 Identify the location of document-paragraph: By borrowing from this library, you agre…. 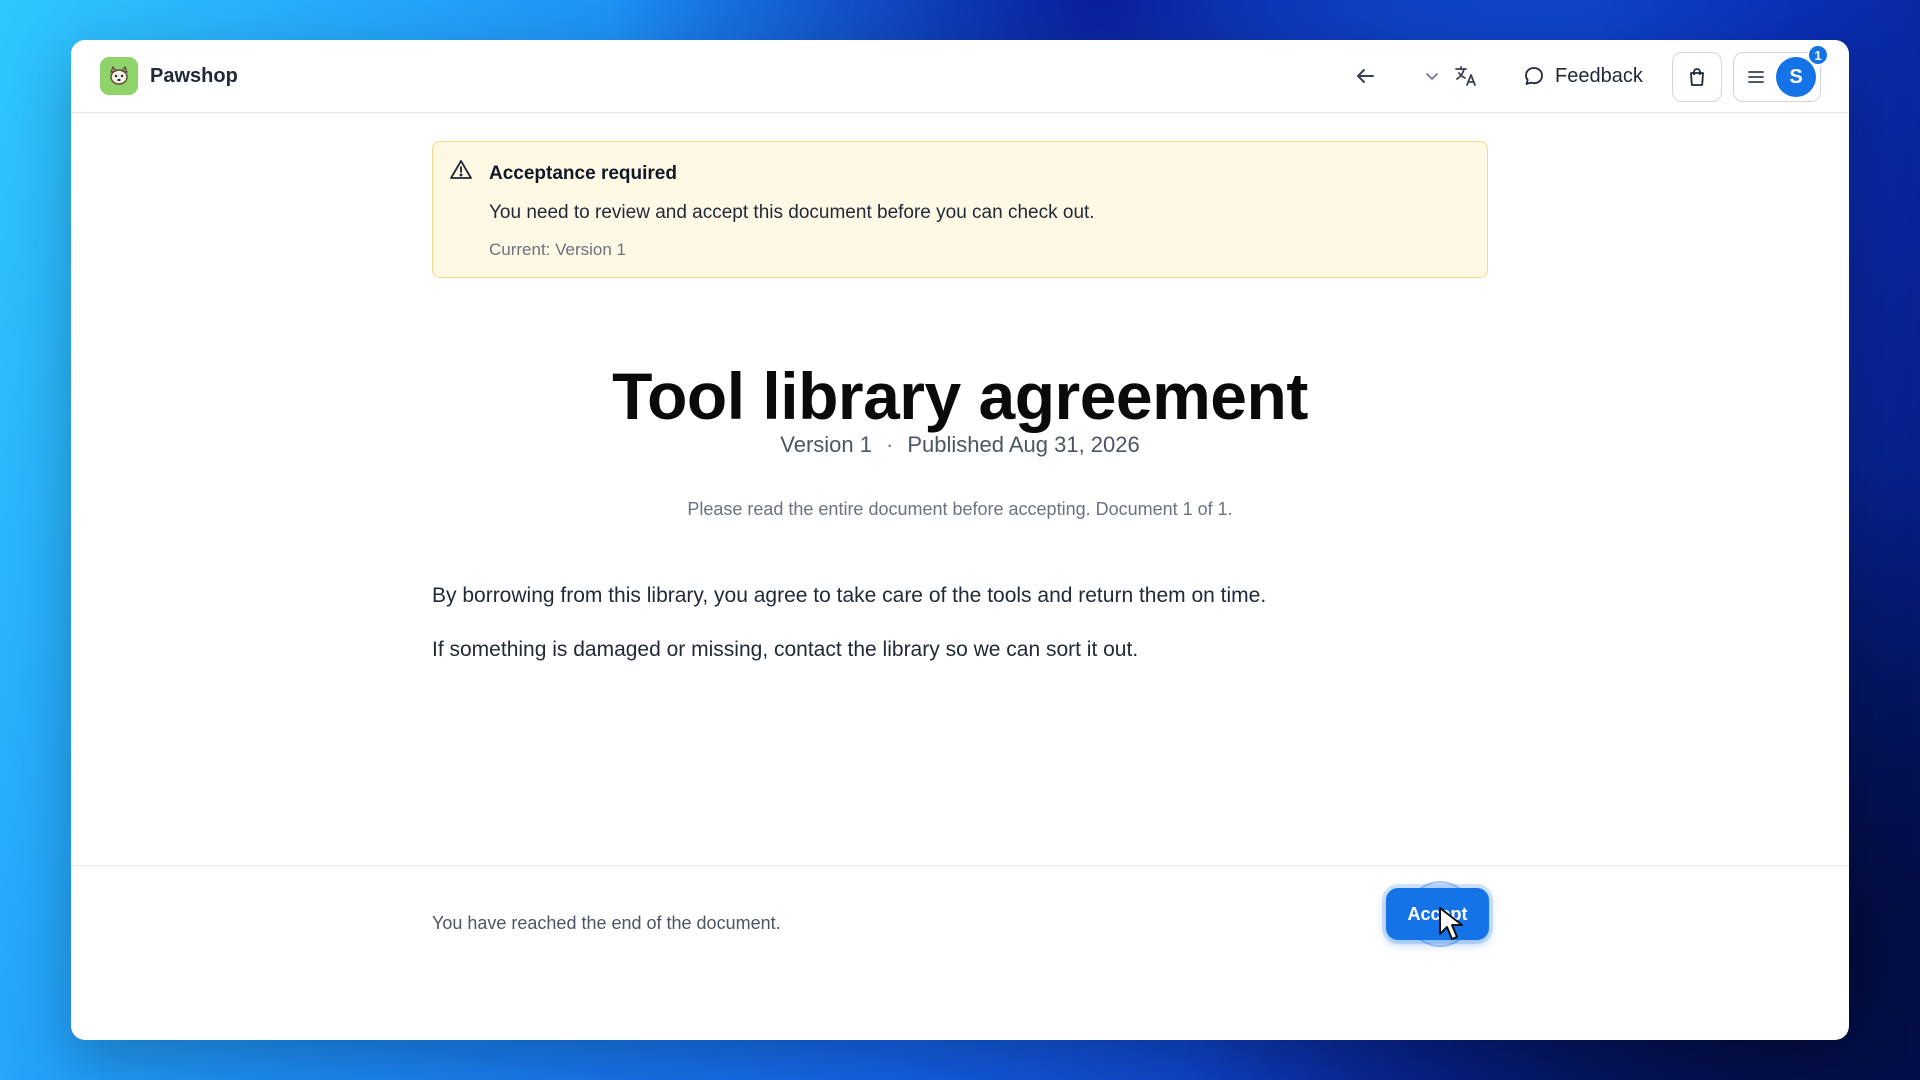
(849, 595).